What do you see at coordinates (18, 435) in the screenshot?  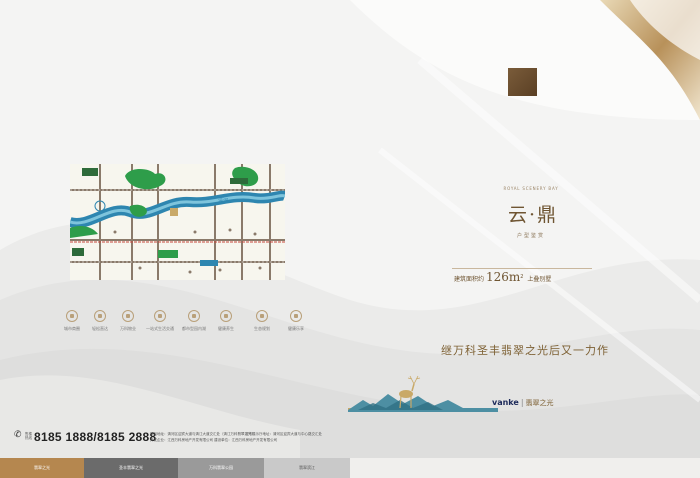 I see `phone-icon: ✆` at bounding box center [18, 435].